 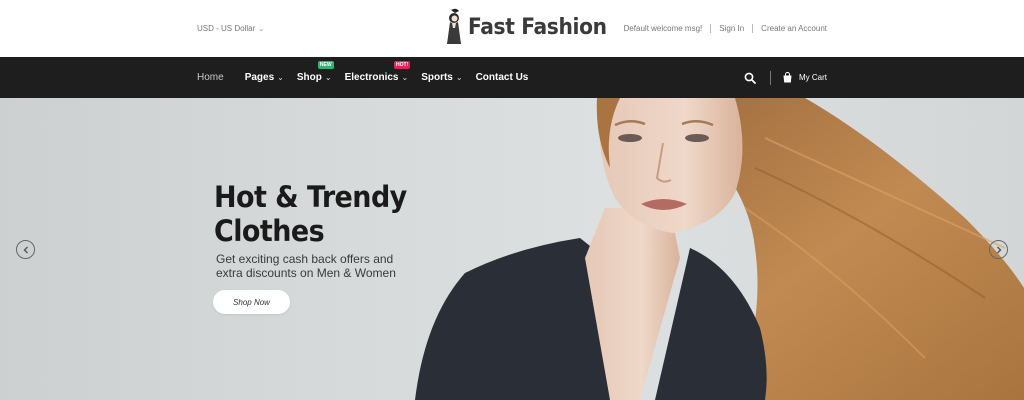 What do you see at coordinates (454, 26) in the screenshot?
I see `logo-woman-icon` at bounding box center [454, 26].